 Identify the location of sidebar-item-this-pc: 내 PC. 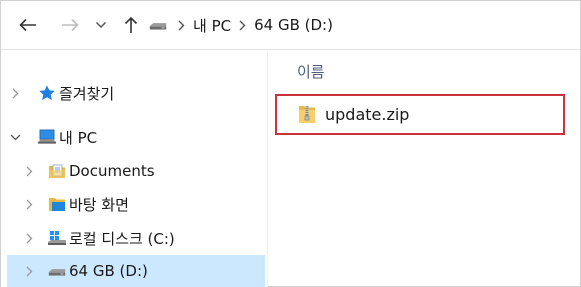
(136, 137).